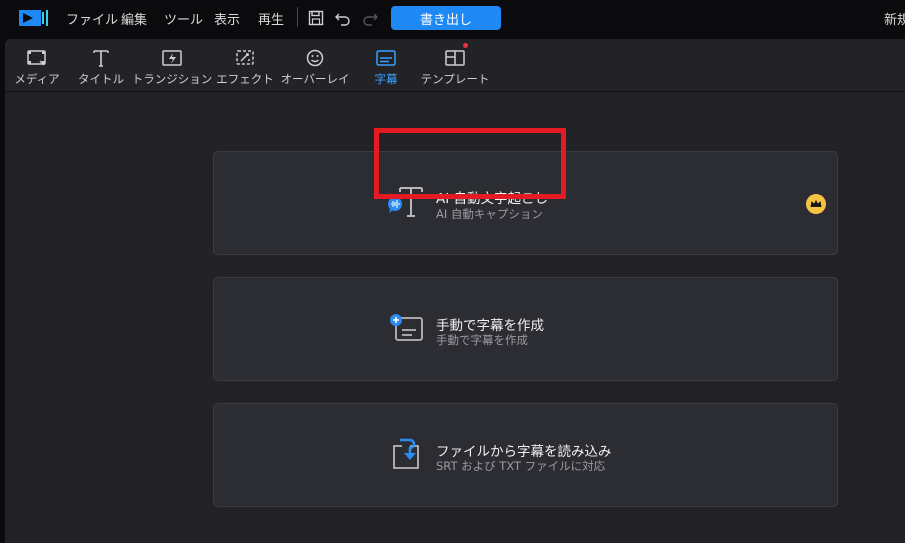 The width and height of the screenshot is (905, 543). What do you see at coordinates (405, 202) in the screenshot?
I see `ai-transcribe-icon` at bounding box center [405, 202].